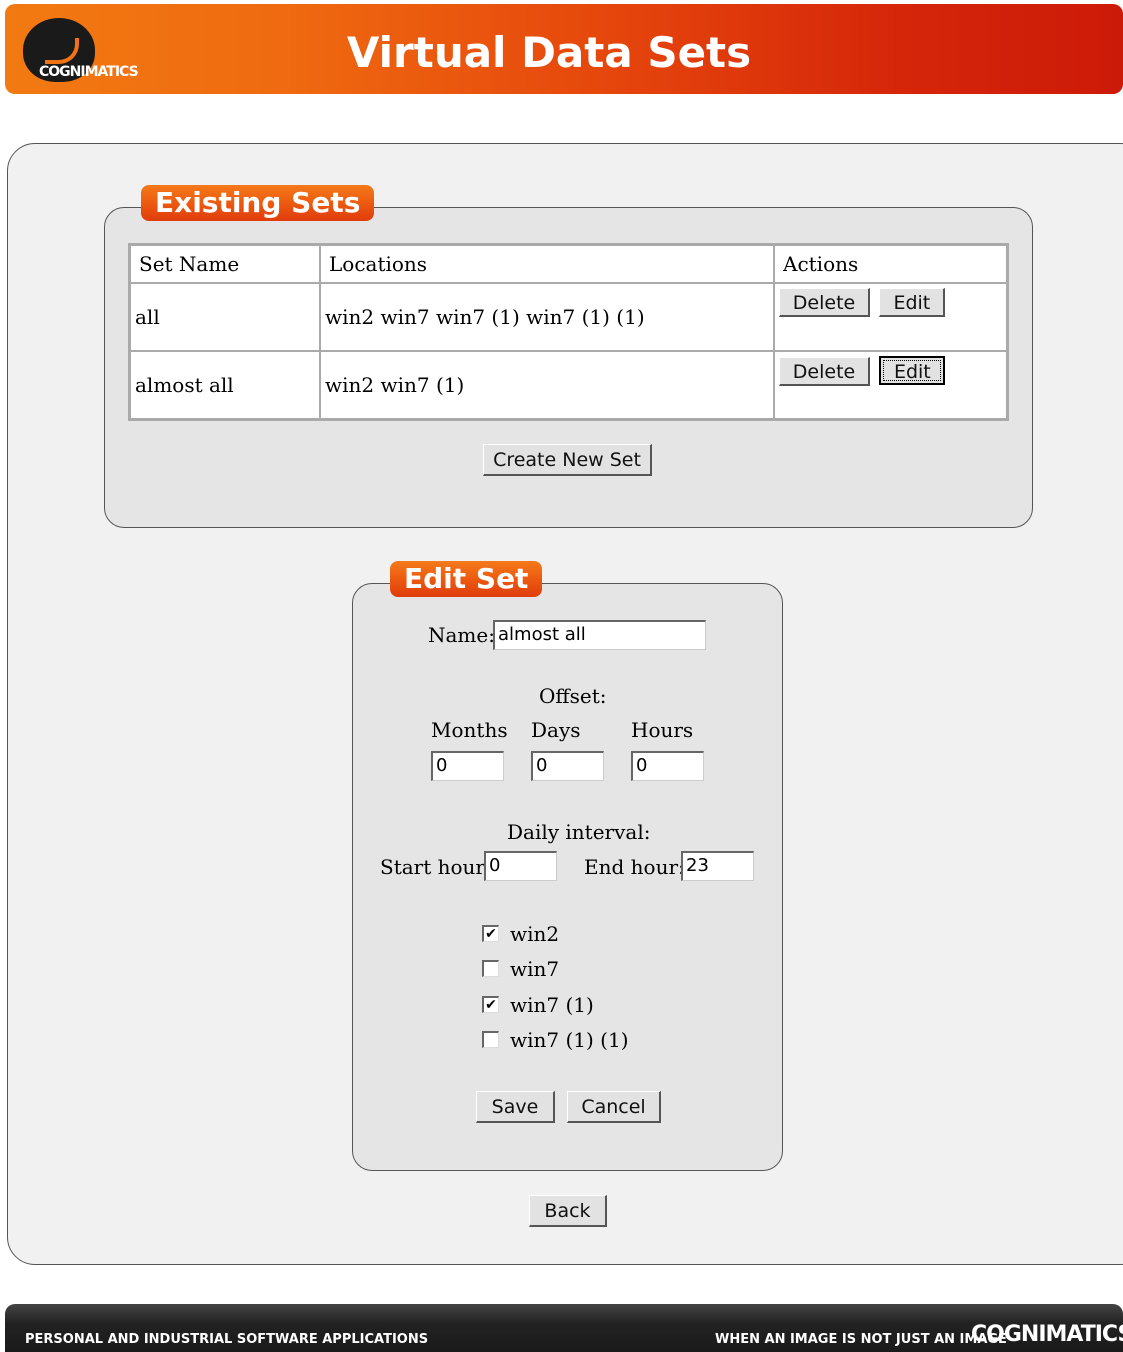  What do you see at coordinates (490, 1004) in the screenshot?
I see `location-checkbox-win7-1: ✔` at bounding box center [490, 1004].